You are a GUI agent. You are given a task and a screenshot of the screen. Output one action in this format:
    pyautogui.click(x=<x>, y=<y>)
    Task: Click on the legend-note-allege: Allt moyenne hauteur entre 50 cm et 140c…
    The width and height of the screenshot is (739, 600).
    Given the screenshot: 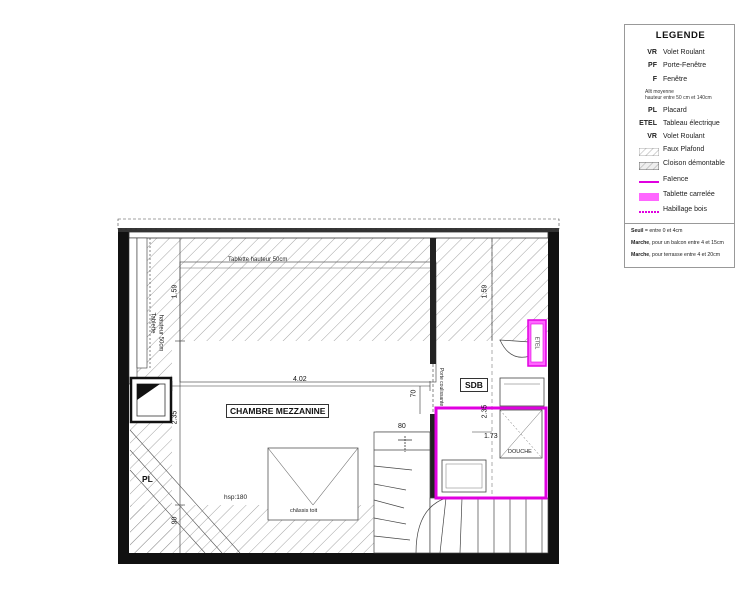 What is the action you would take?
    pyautogui.click(x=678, y=95)
    